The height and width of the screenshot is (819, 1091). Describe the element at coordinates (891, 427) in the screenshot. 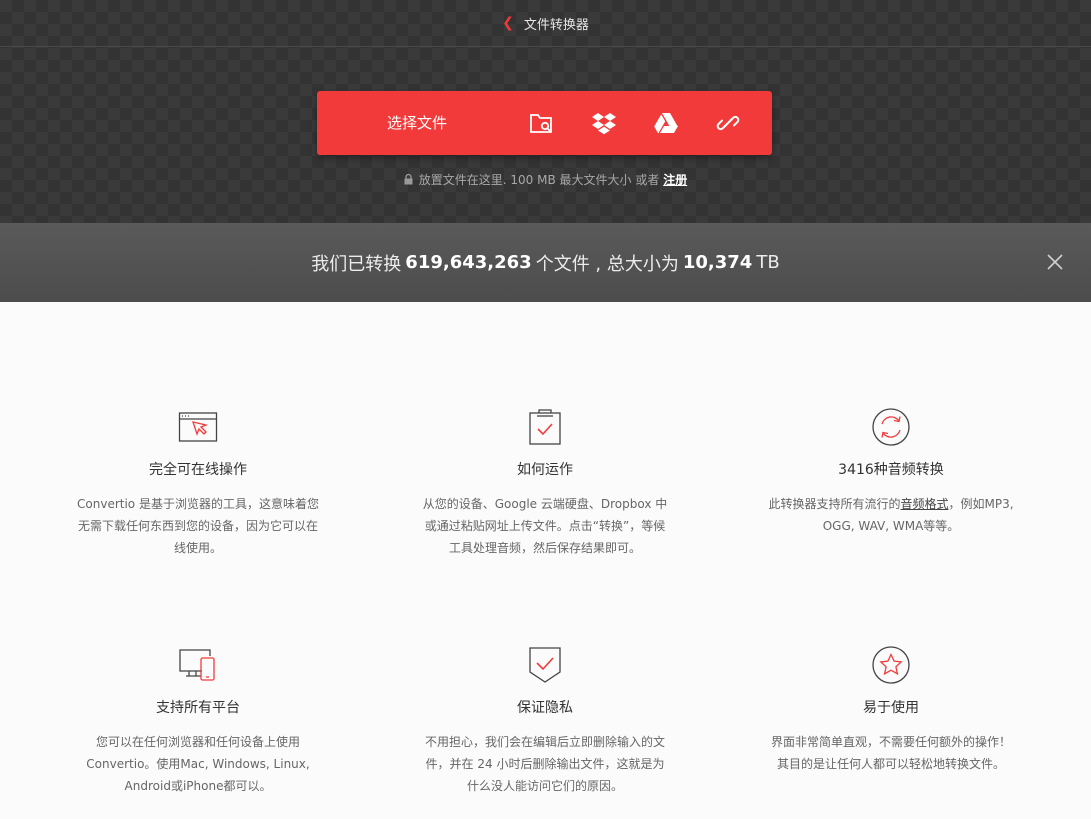

I see `refresh-icon` at that location.